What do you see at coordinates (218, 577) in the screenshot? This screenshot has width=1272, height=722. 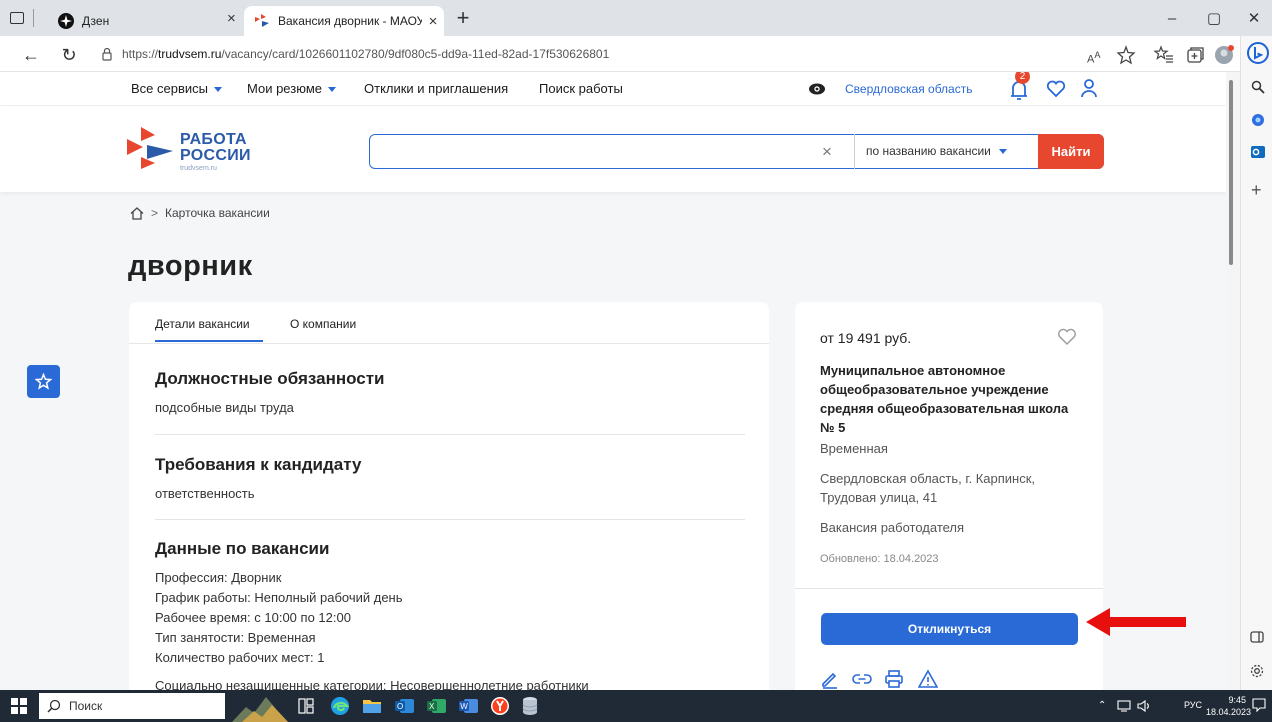 I see `vacancy-data-line: Профессия: Дворник` at bounding box center [218, 577].